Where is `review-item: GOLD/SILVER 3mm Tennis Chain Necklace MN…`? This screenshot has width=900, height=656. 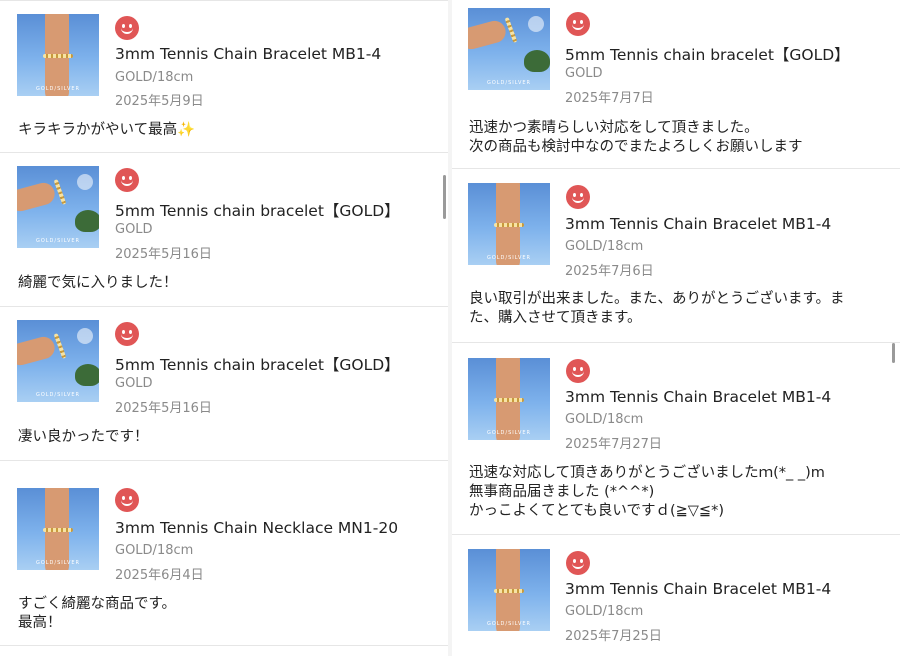
review-item: GOLD/SILVER 3mm Tennis Chain Necklace MN… is located at coordinates (226, 556).